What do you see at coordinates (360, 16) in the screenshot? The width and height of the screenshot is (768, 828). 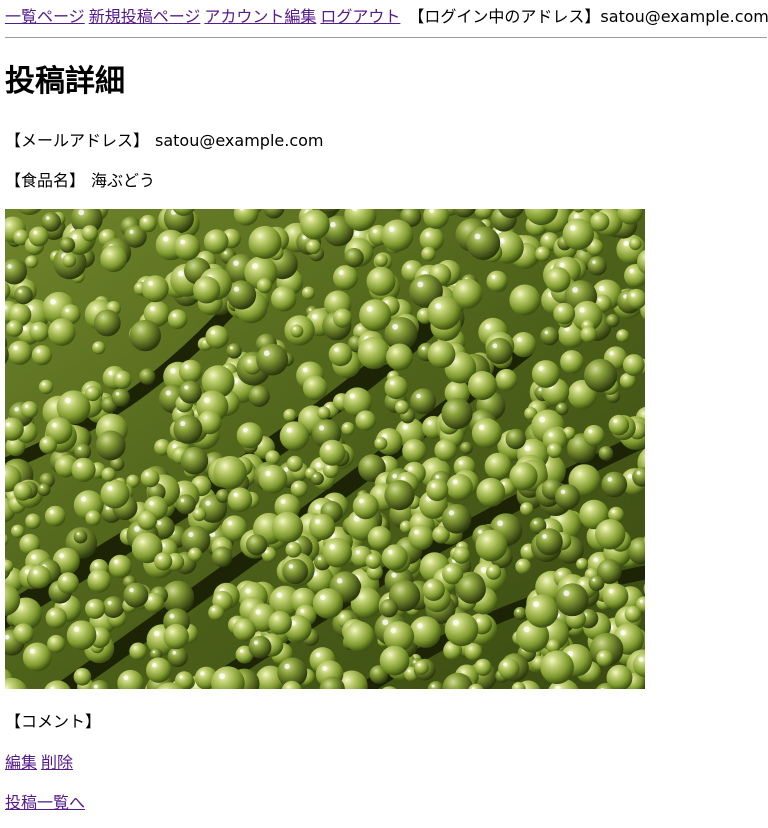 I see `nav-logout-link: ログアウト` at bounding box center [360, 16].